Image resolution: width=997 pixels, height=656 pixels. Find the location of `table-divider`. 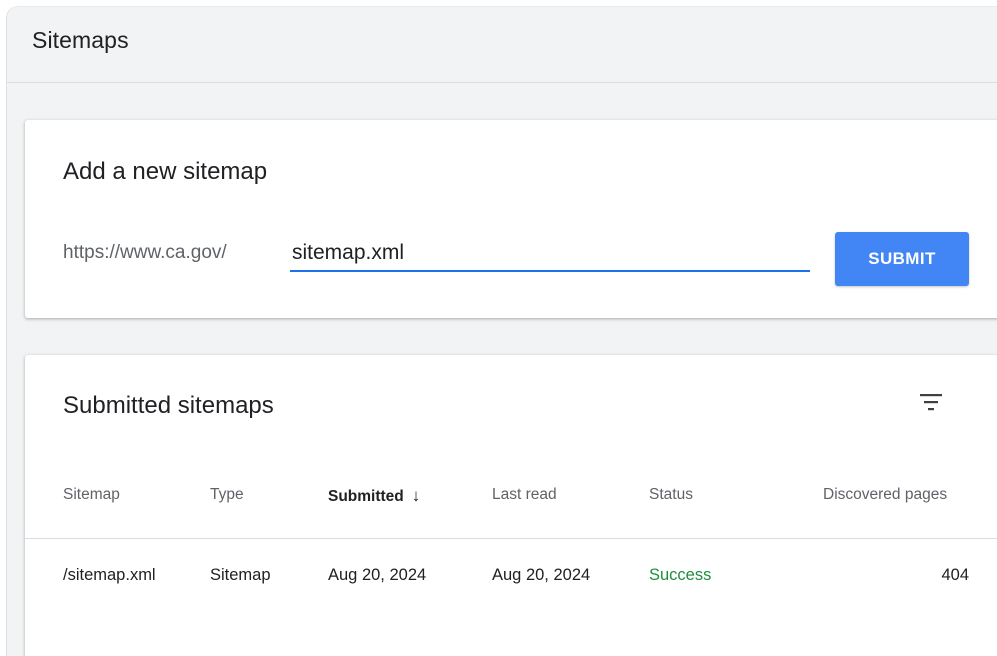

table-divider is located at coordinates (511, 538).